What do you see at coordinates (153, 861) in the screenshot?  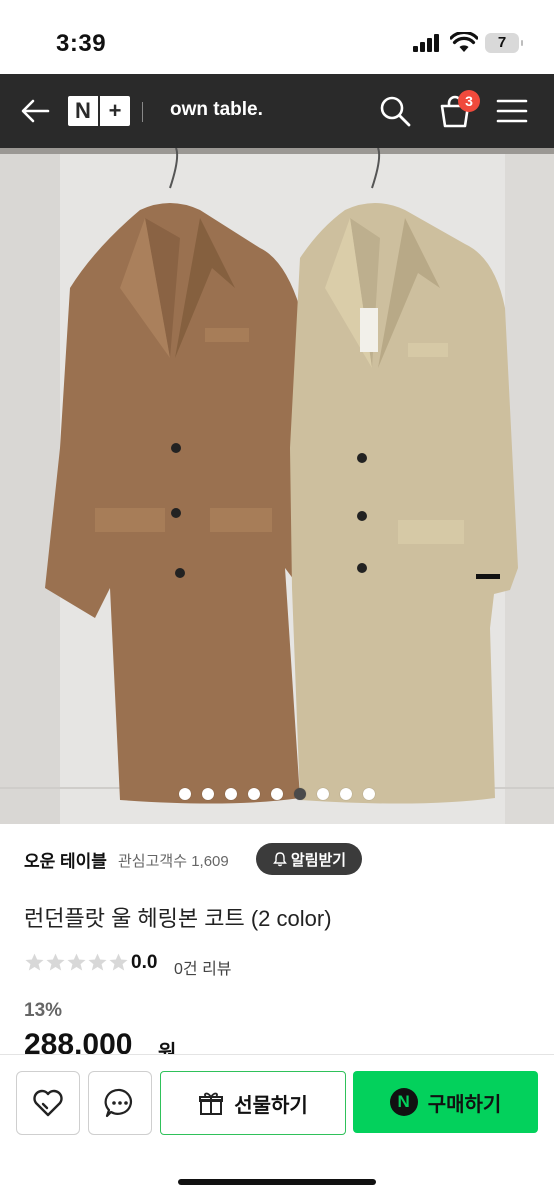 I see `fans-label: 관심고객수` at bounding box center [153, 861].